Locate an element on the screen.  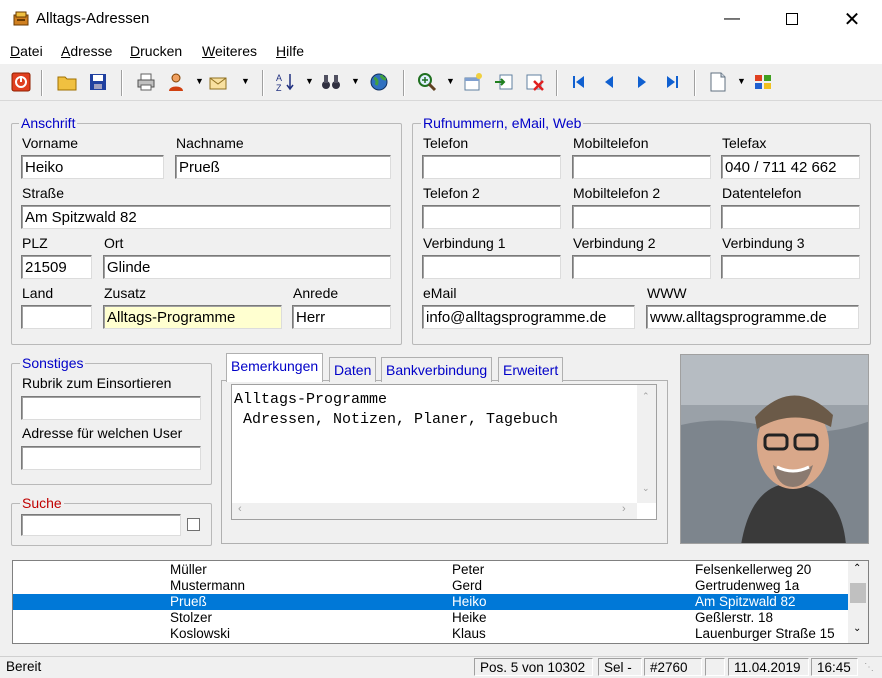
save-icon is located at coordinates (98, 82).